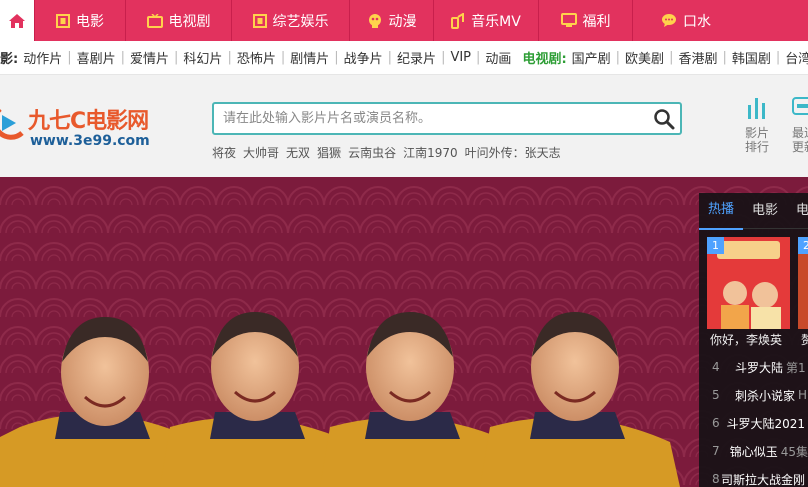 The height and width of the screenshot is (487, 808). What do you see at coordinates (716, 479) in the screenshot?
I see `list-rank: 8` at bounding box center [716, 479].